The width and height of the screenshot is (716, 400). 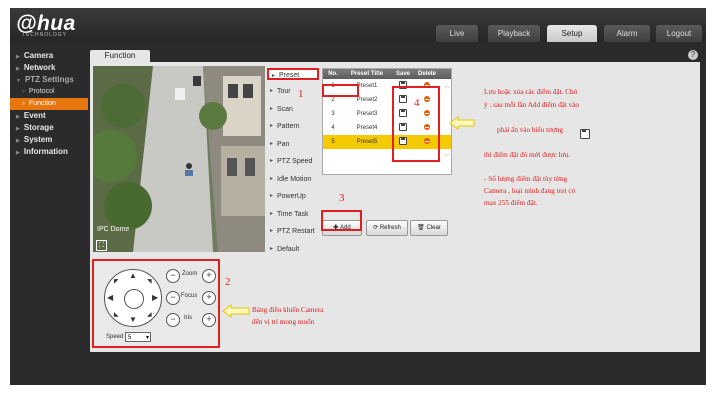 I want to click on triangle-down-icon: ▼, so click(x=18, y=81).